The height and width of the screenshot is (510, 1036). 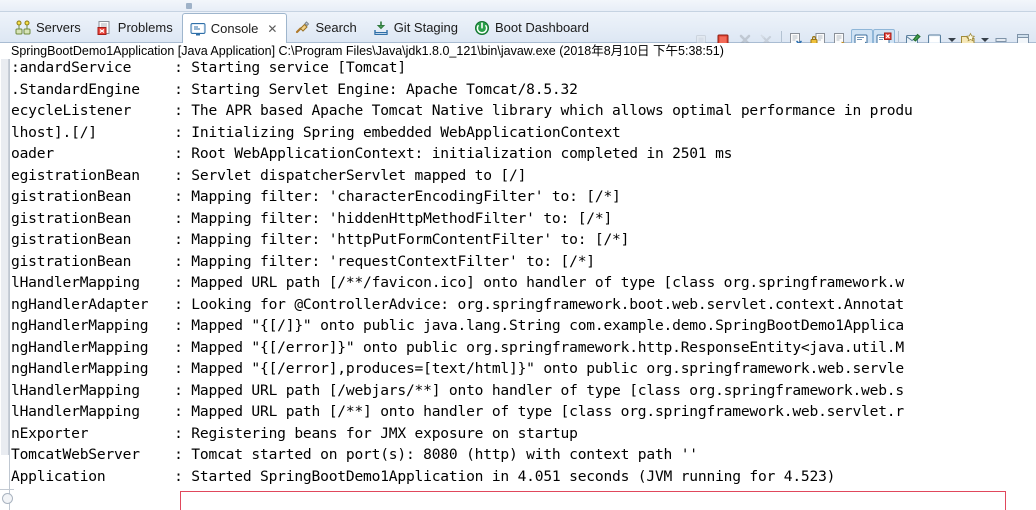 What do you see at coordinates (198, 29) in the screenshot?
I see `console-icon` at bounding box center [198, 29].